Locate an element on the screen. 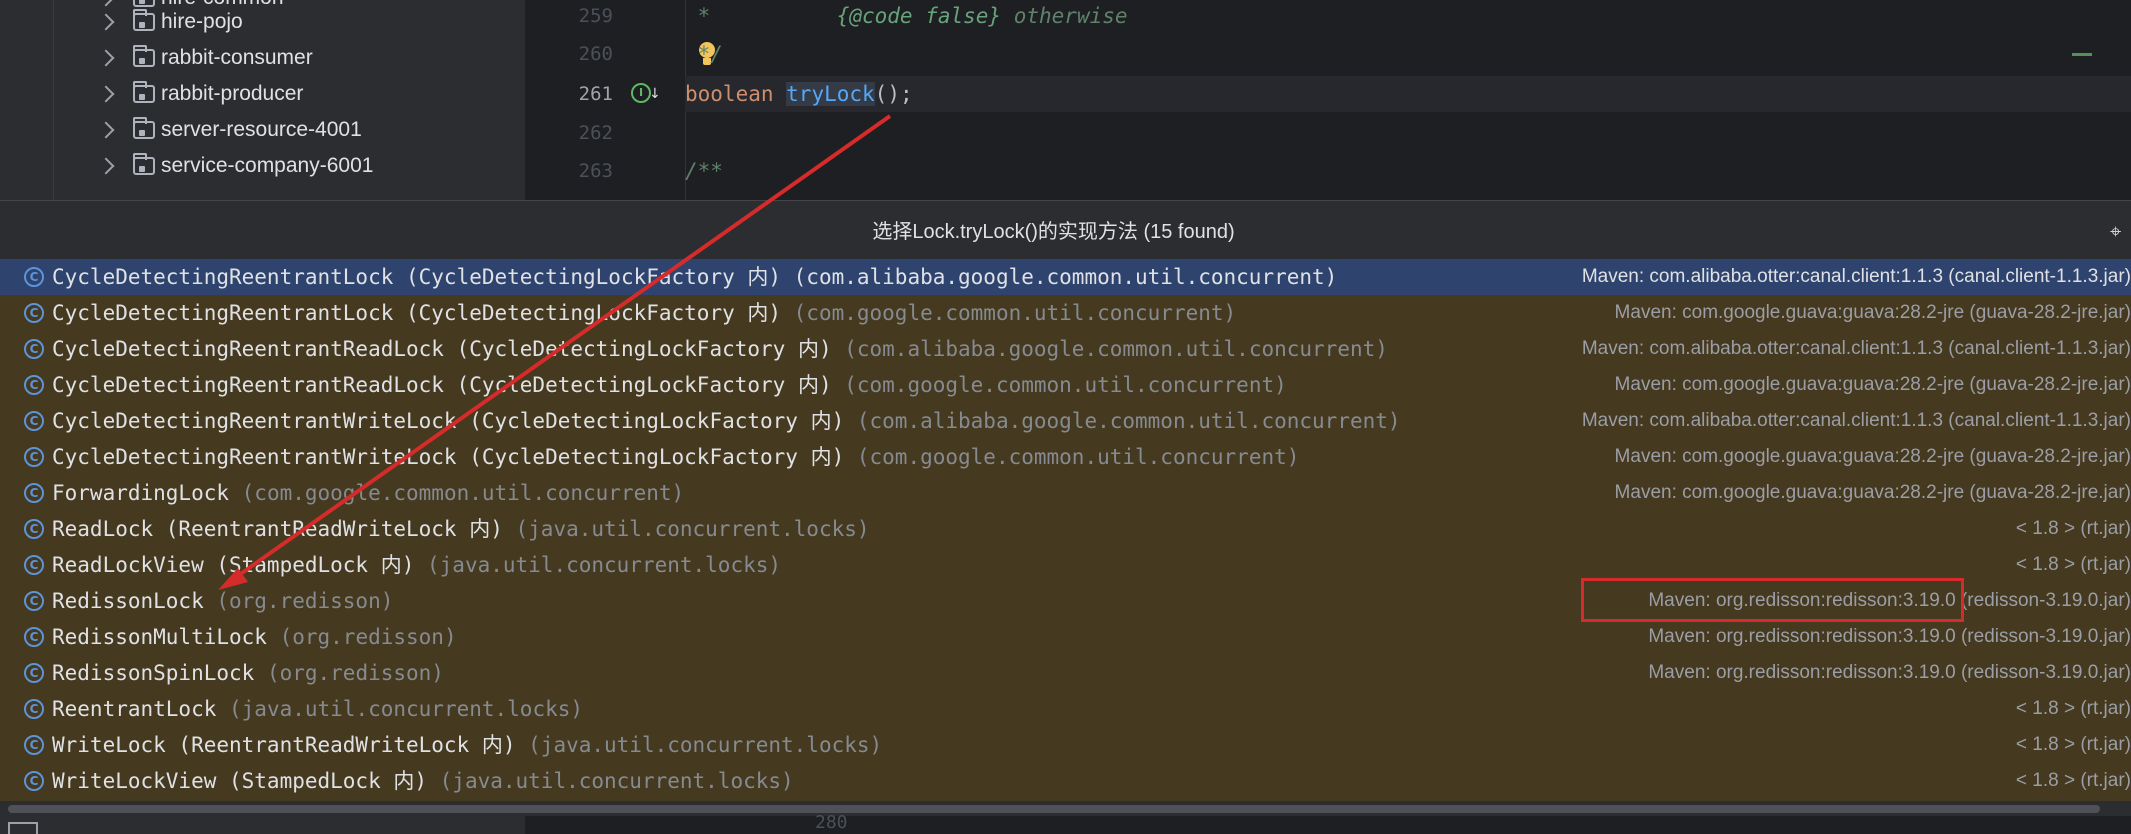 The height and width of the screenshot is (834, 2131). method-name: tryLock is located at coordinates (830, 94).